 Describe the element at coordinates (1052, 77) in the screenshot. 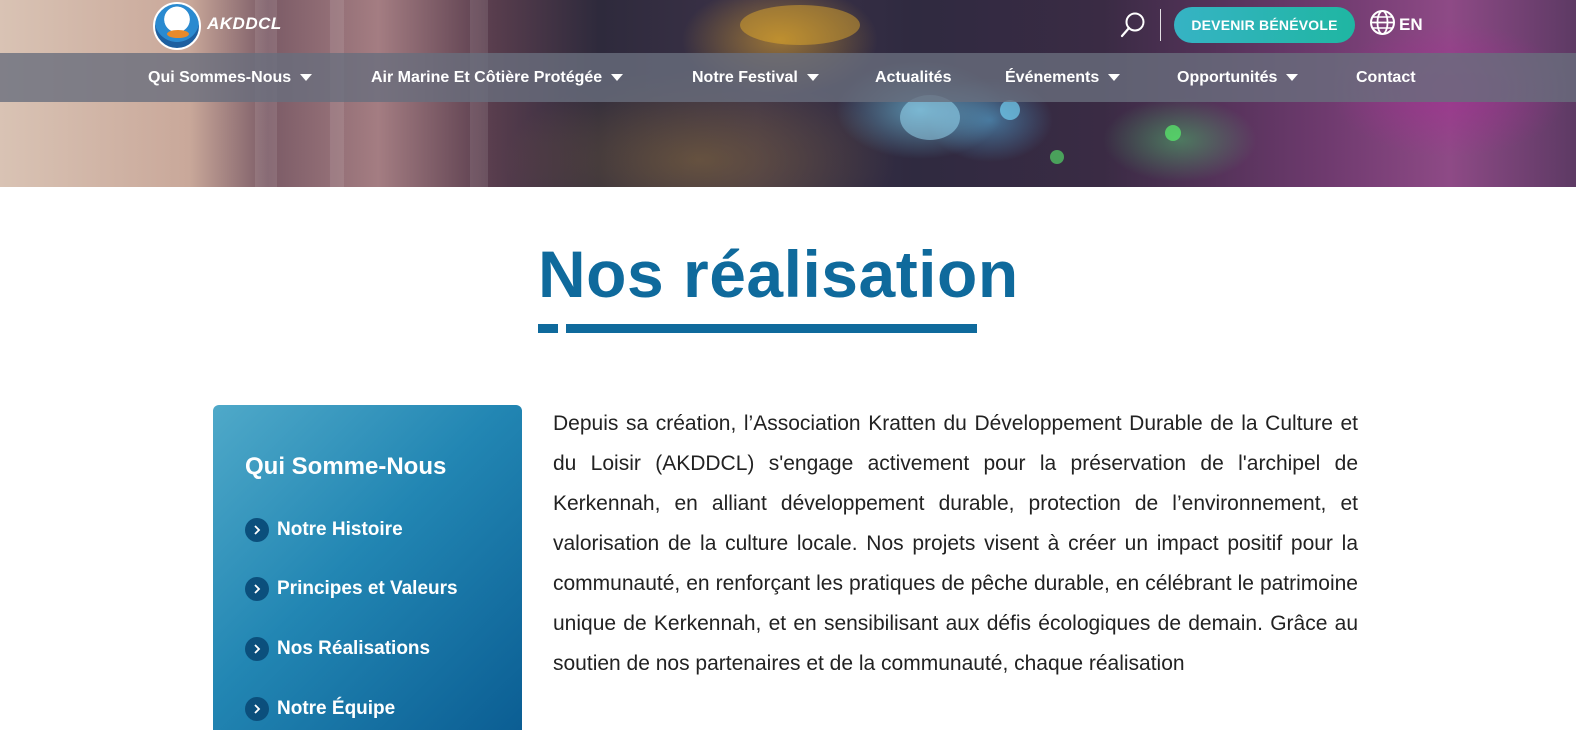

I see `nav-item-label: Événements` at that location.